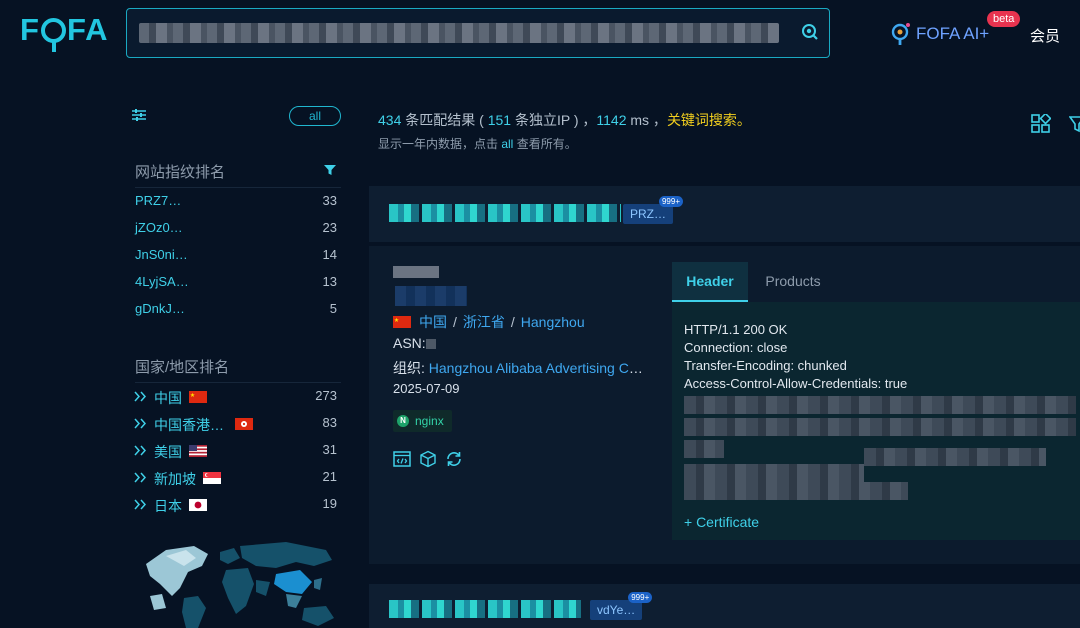  Describe the element at coordinates (238, 204) in the screenshot. I see `fingerprint-item: PRZ7… 33` at that location.